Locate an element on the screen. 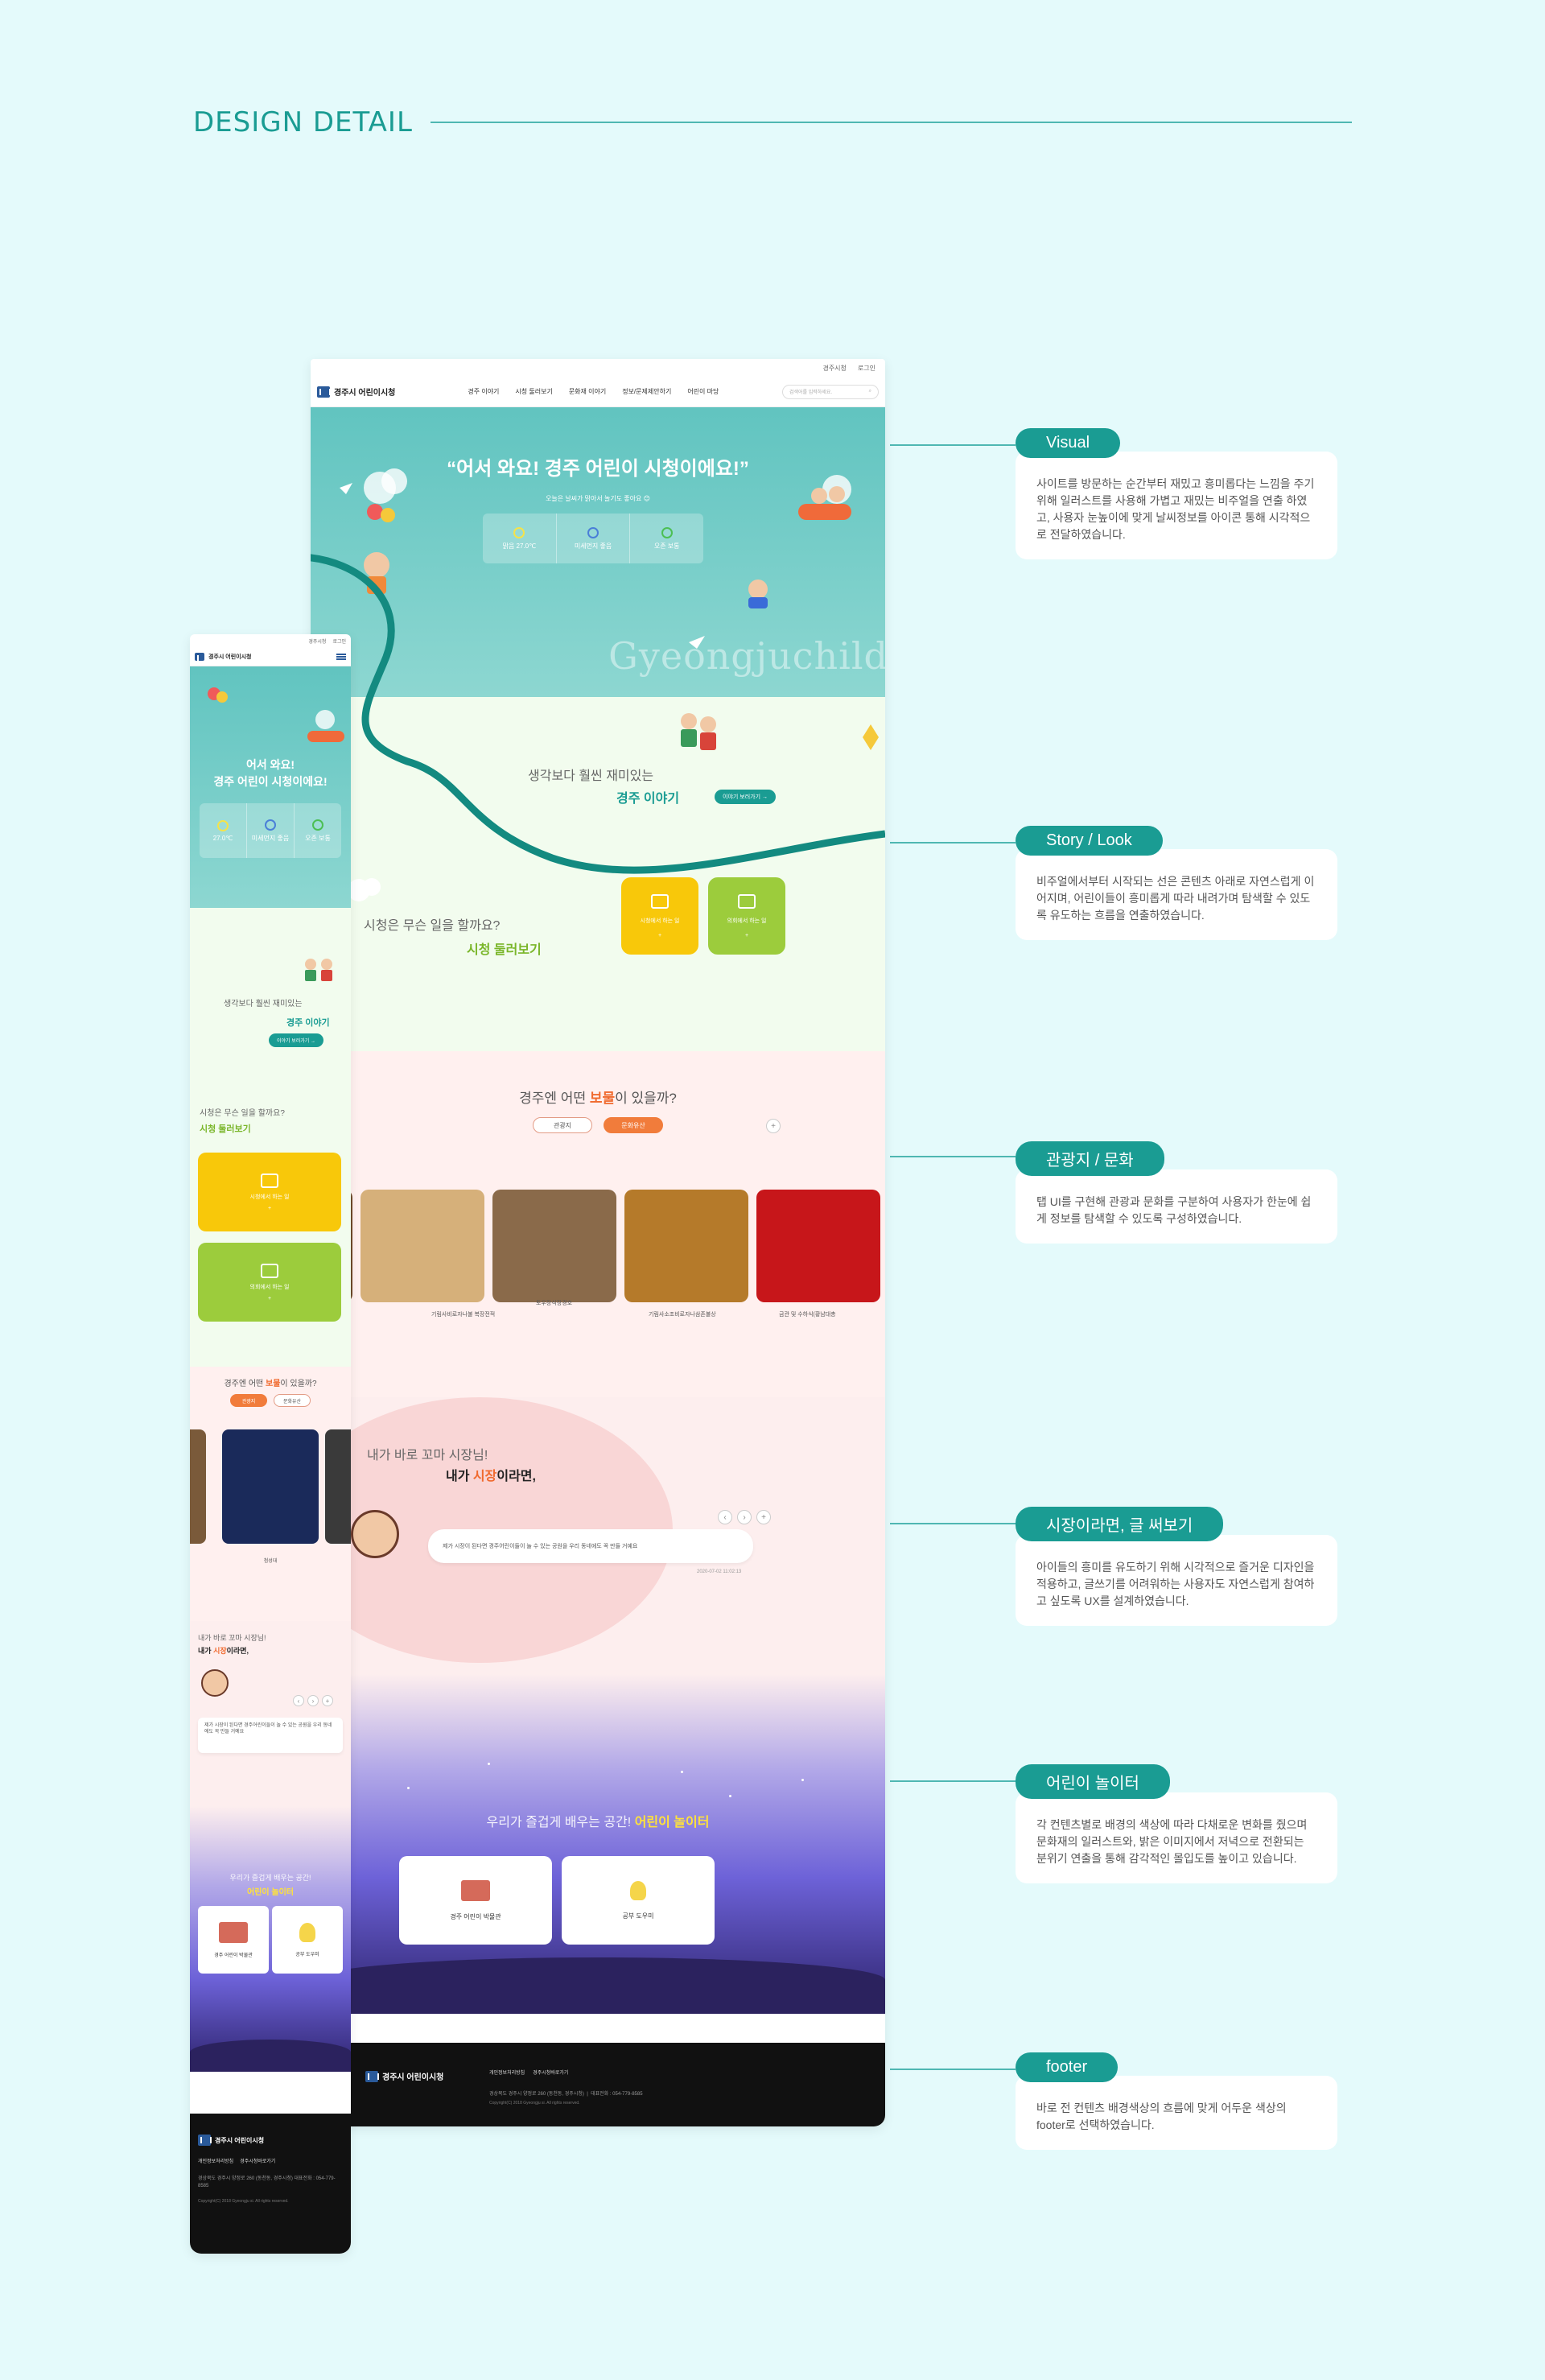 This screenshot has height=2380, width=1545. mobile-mayor-line1: 내가 바로 꼬마 시장님! is located at coordinates (232, 1638).